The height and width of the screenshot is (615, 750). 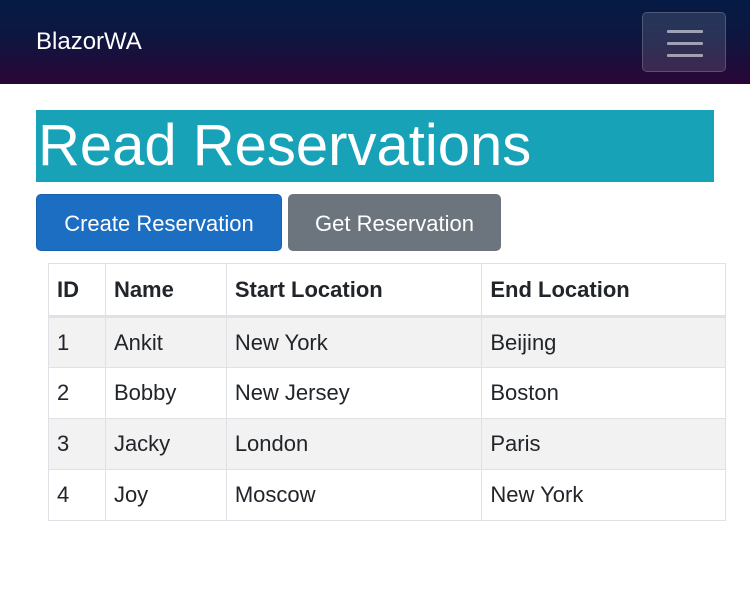 I want to click on cell-name: Ankit, so click(x=165, y=342).